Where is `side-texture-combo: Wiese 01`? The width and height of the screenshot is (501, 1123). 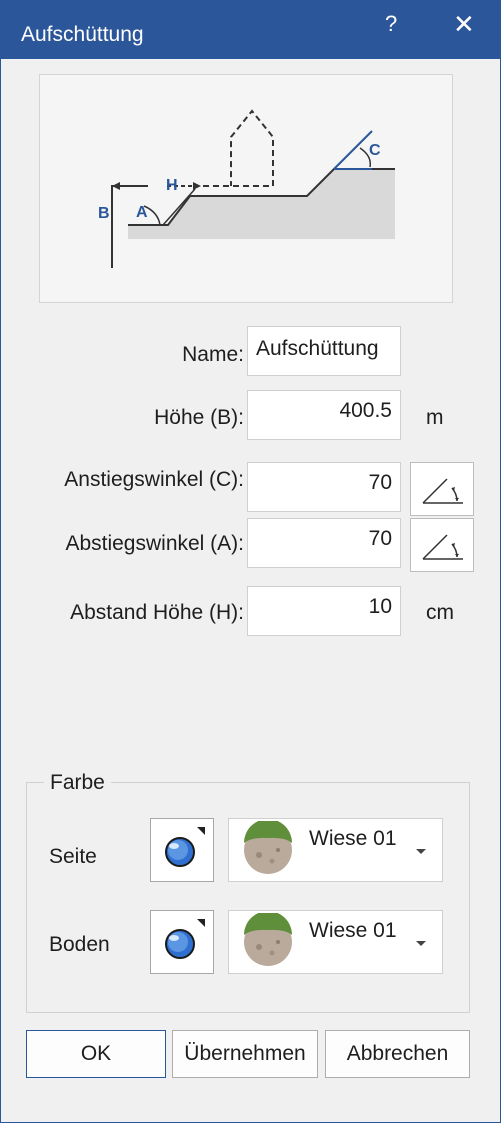
side-texture-combo: Wiese 01 is located at coordinates (335, 850).